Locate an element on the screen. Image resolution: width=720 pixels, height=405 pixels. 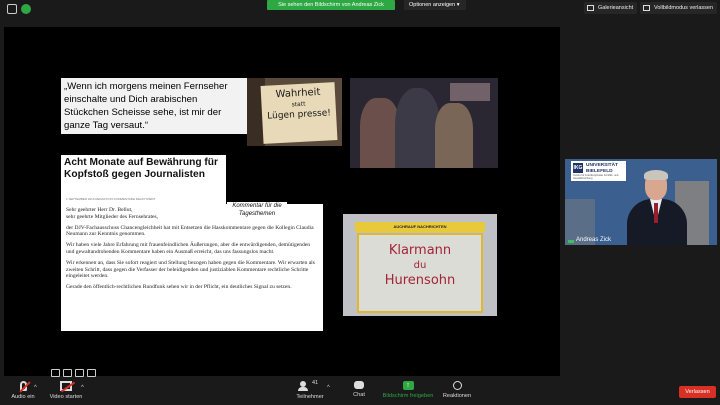
protest-sign-photo: Wahrheit statt Lügen presse! is located at coordinates (294, 112).